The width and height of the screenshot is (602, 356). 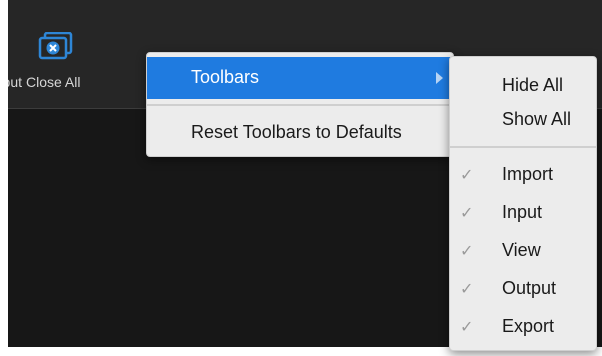 I want to click on output-toolbar-button-label: Output, so click(x=15, y=82).